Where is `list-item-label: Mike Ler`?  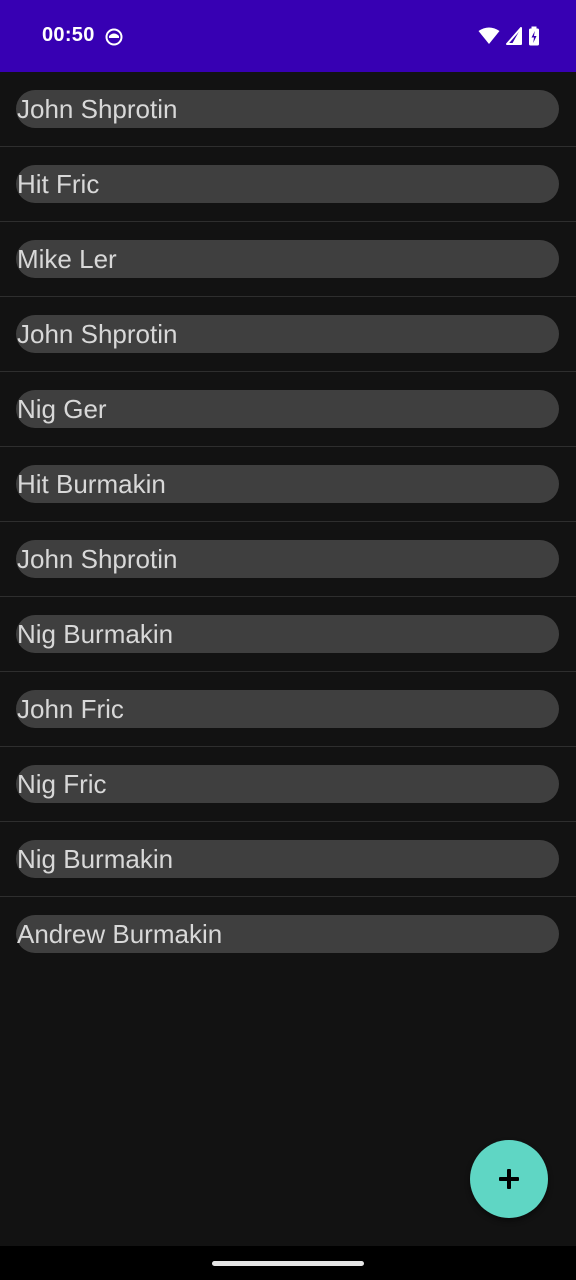
list-item-label: Mike Ler is located at coordinates (67, 259).